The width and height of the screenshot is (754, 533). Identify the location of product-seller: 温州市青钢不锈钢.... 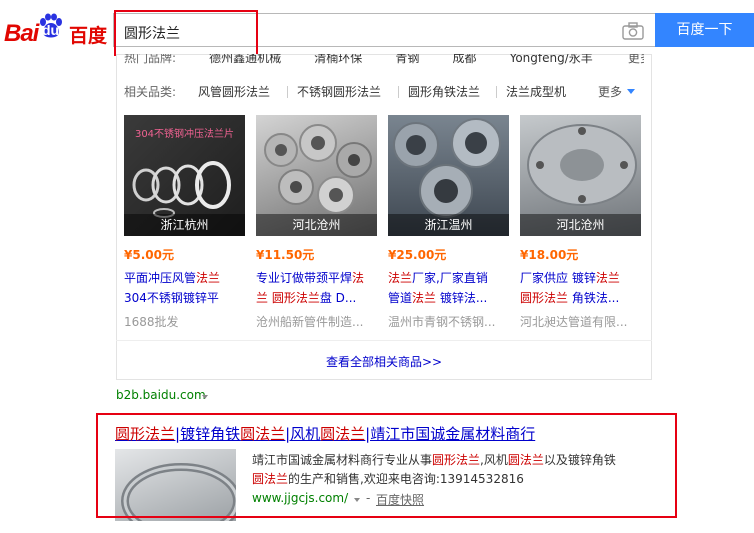
(450, 321).